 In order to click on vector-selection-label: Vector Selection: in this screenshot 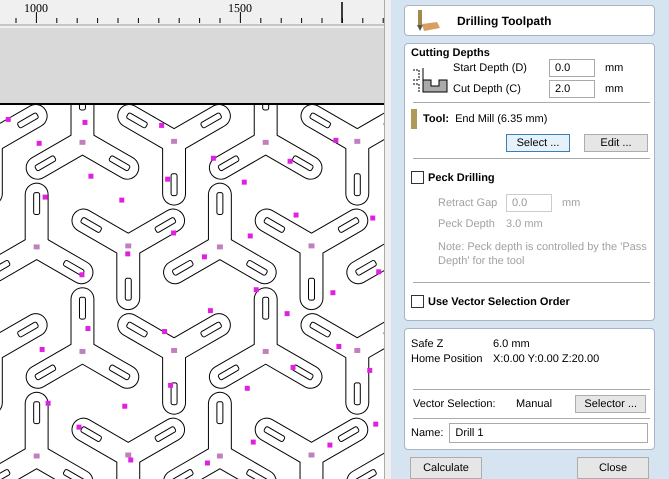, I will do `click(455, 404)`.